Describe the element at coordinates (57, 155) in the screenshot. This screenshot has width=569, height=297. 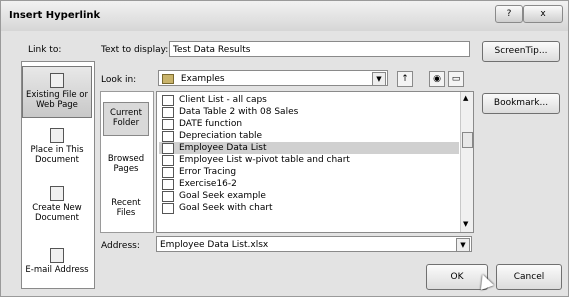
I see `link-item-label: Place in This Document` at that location.